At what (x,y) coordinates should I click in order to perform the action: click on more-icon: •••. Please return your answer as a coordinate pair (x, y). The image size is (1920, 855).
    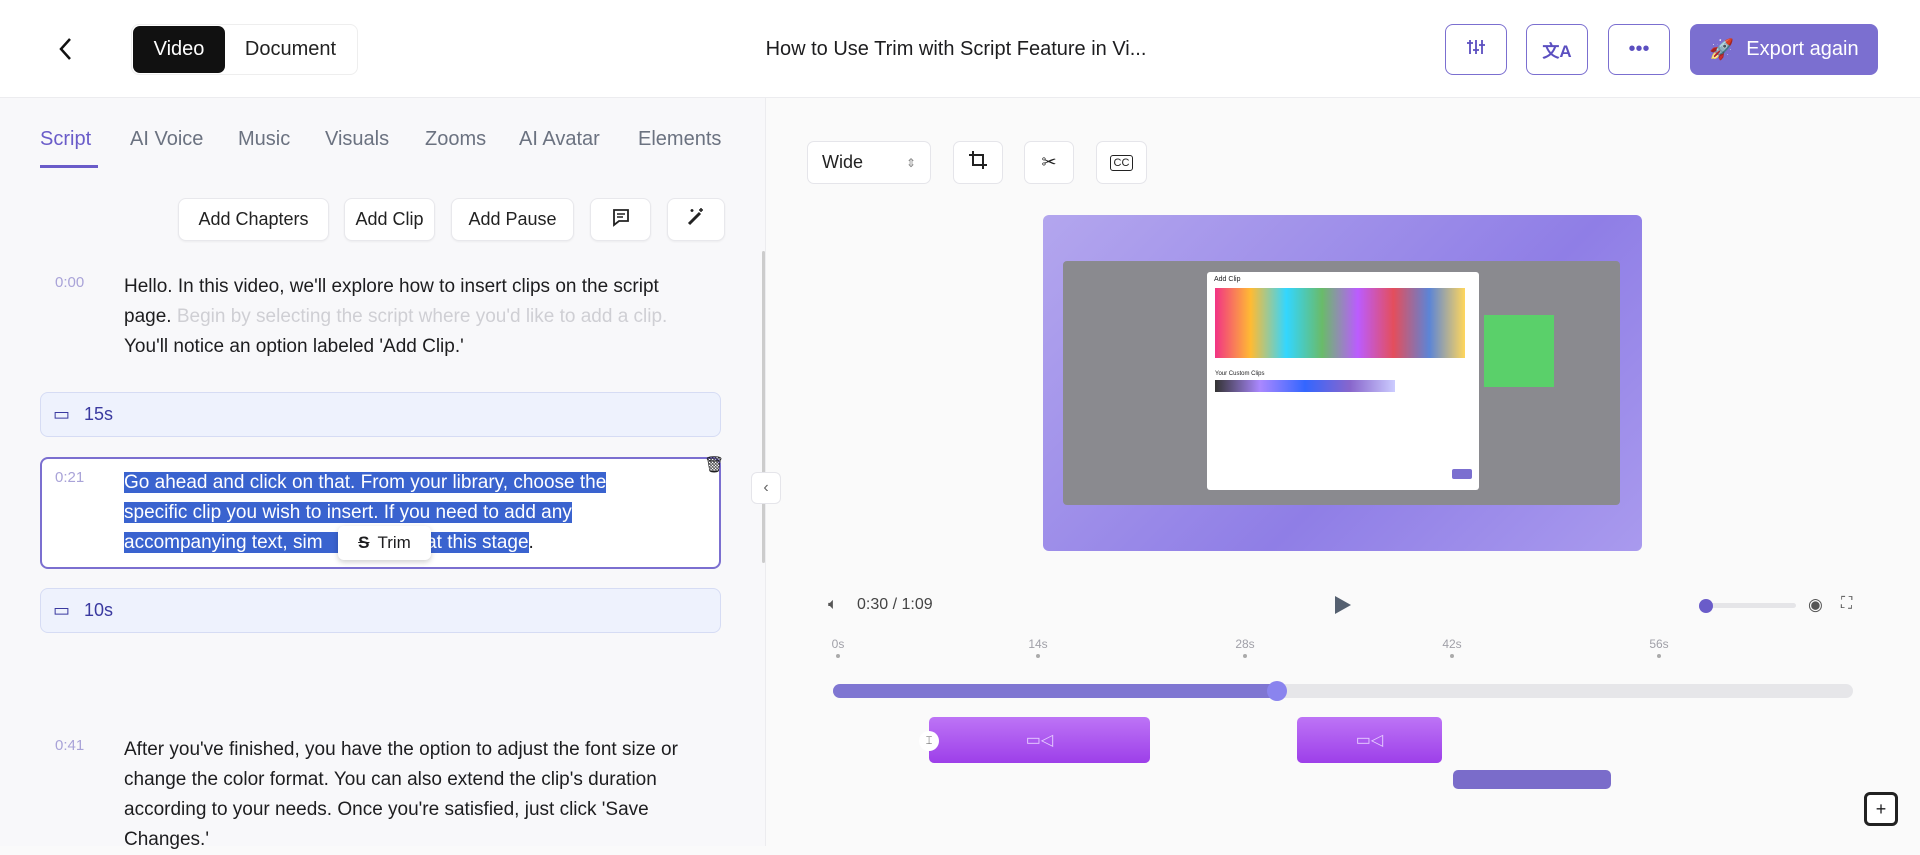
    Looking at the image, I should click on (1639, 49).